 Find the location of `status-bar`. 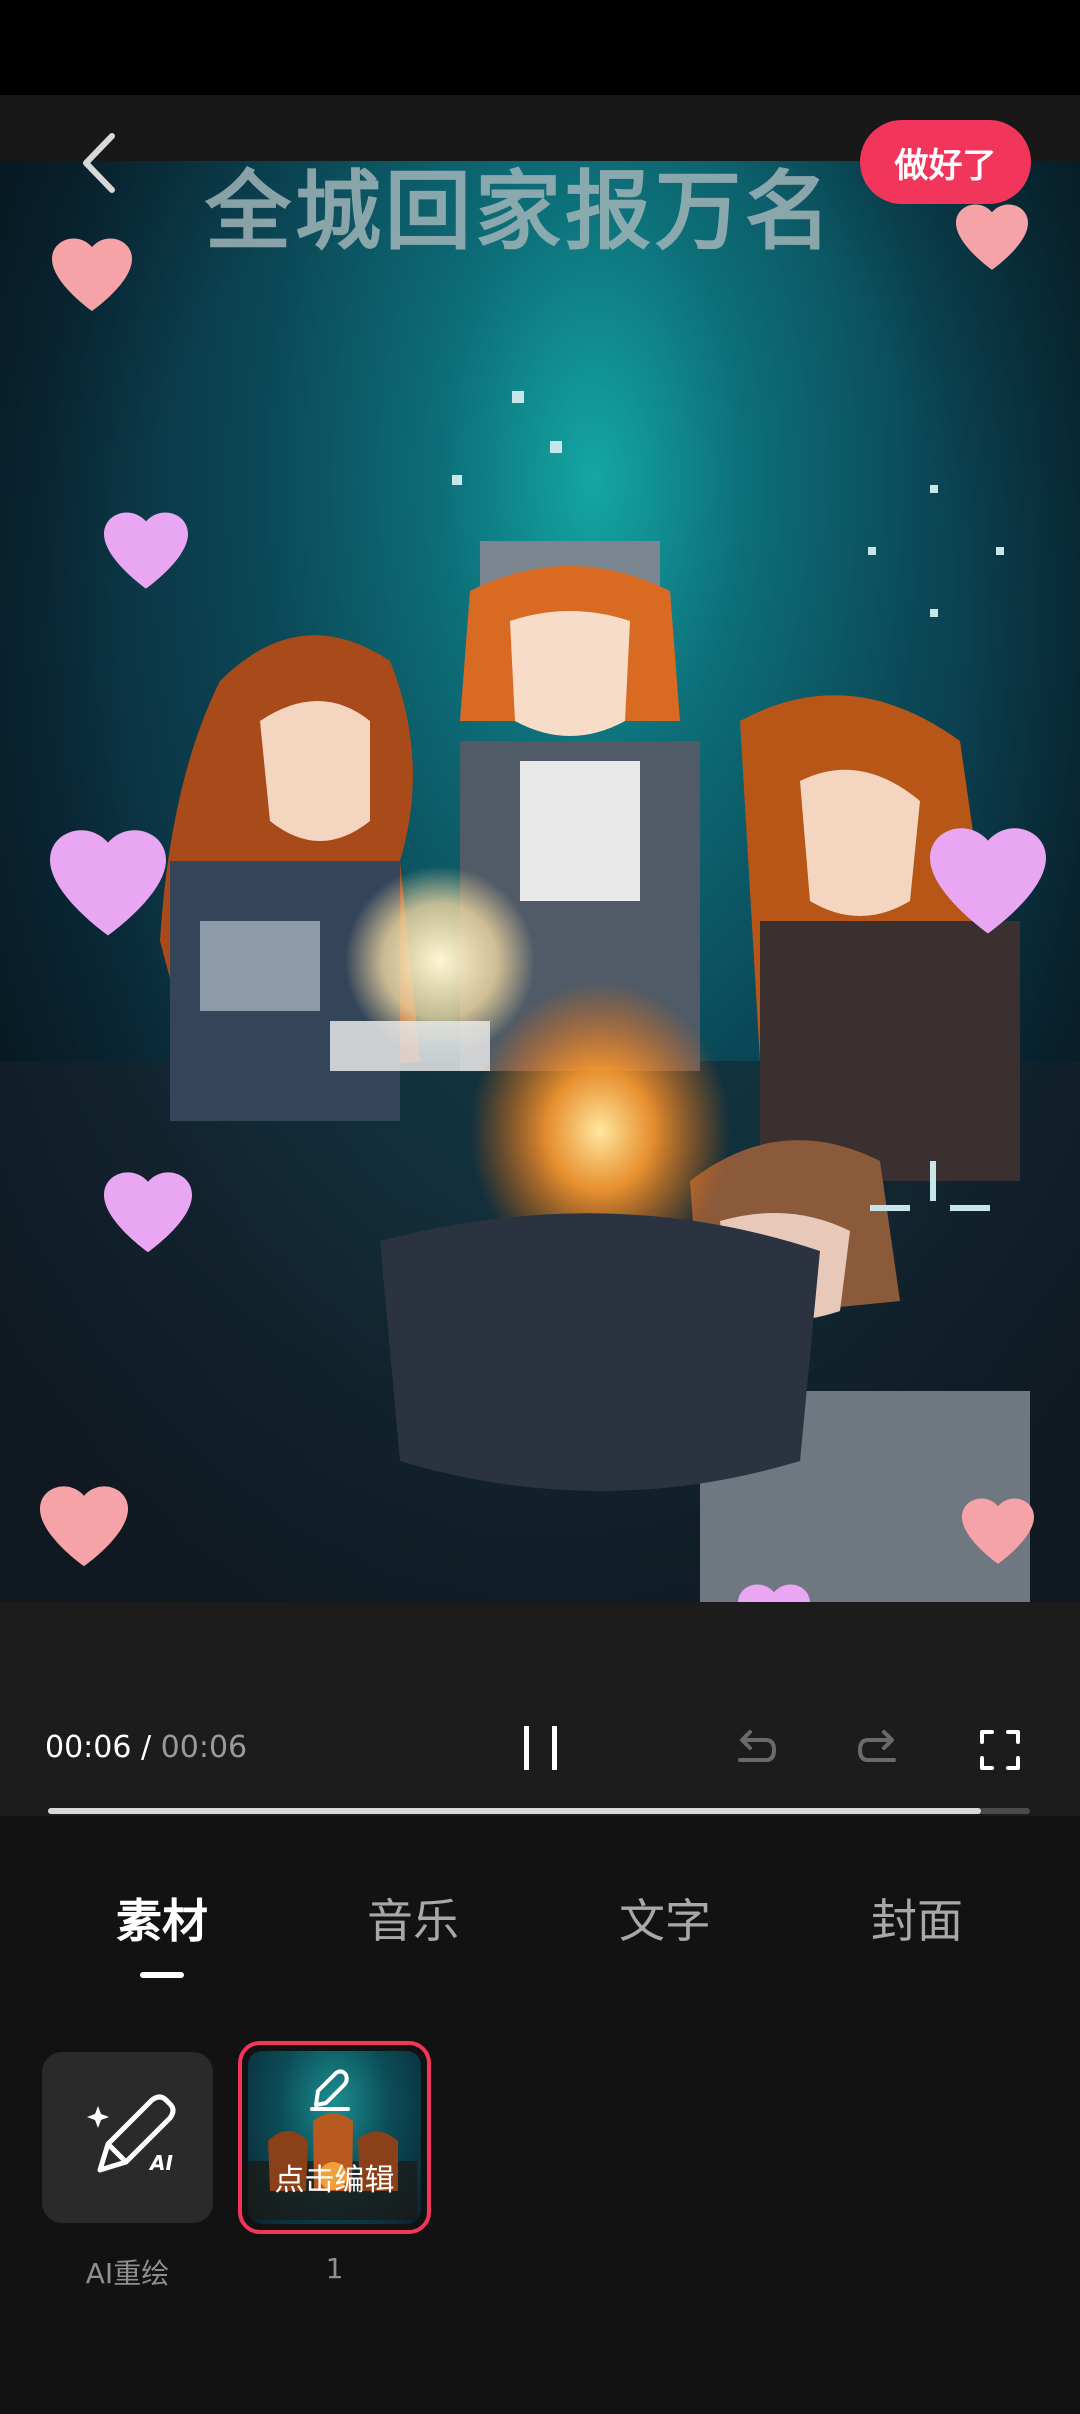

status-bar is located at coordinates (540, 47).